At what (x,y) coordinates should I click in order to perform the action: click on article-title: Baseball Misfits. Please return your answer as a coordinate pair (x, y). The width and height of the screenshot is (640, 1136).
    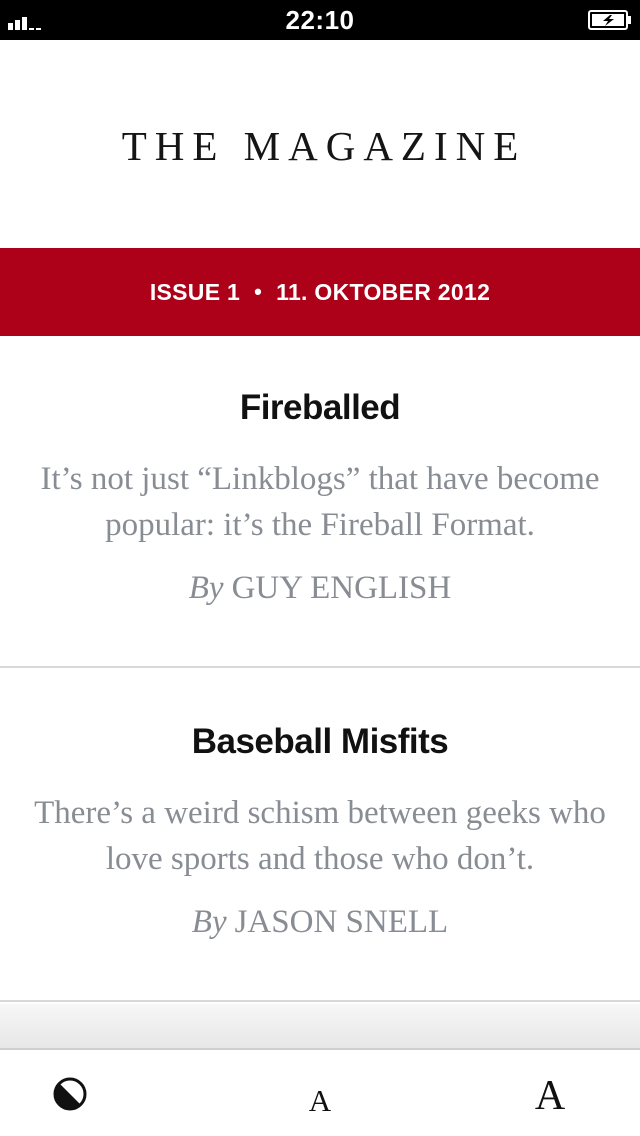
    Looking at the image, I should click on (320, 741).